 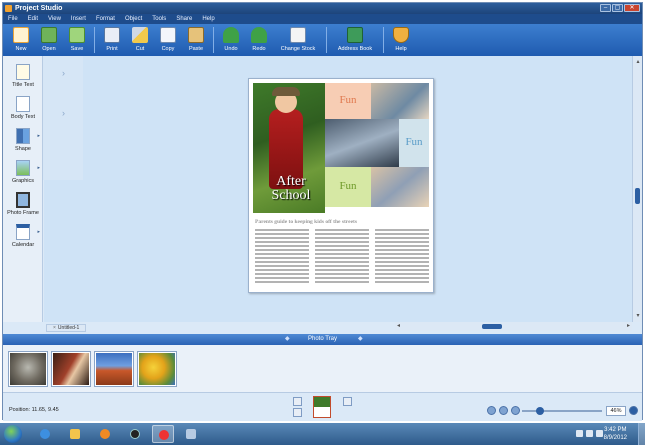 What do you see at coordinates (297, 412) in the screenshot?
I see `delete-page-icon` at bounding box center [297, 412].